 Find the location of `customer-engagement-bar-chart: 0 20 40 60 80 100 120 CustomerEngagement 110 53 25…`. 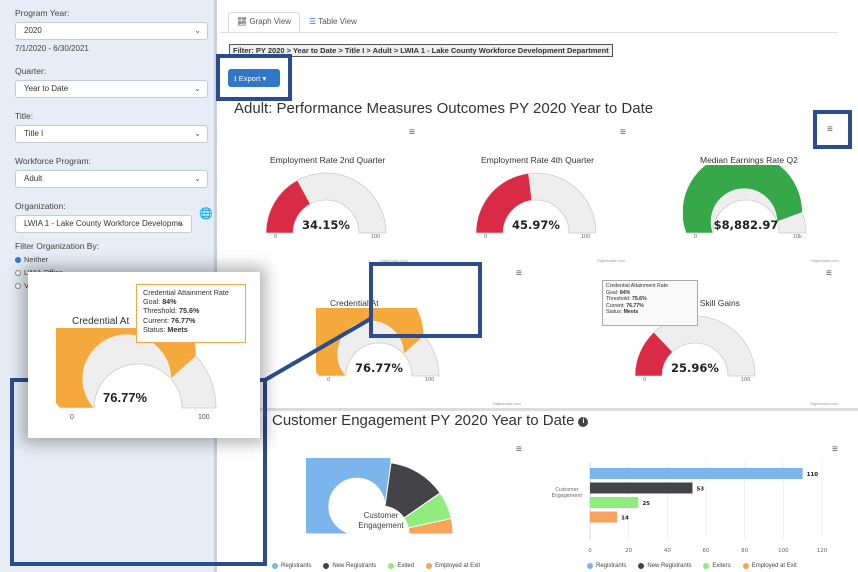

customer-engagement-bar-chart: 0 20 40 60 80 100 120 CustomerEngagement 110 53 25… is located at coordinates (690, 508).